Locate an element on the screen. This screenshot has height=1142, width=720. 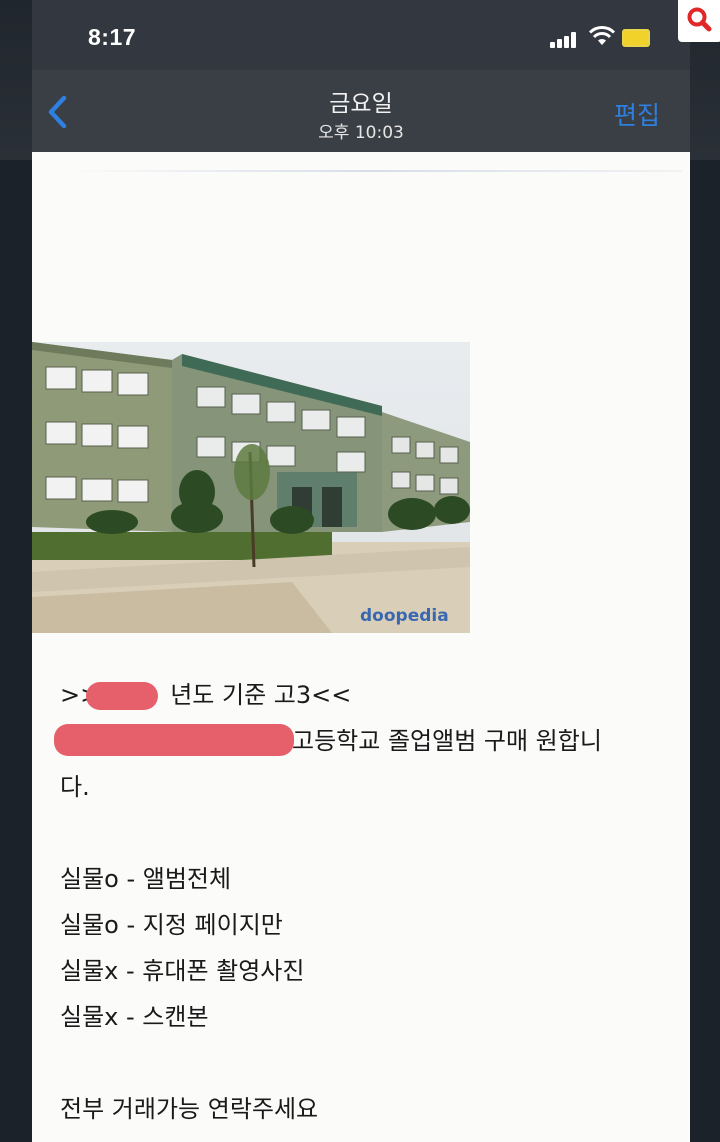
message-line: 고등학교 졸업앨범 구매 원합니 is located at coordinates (367, 741).